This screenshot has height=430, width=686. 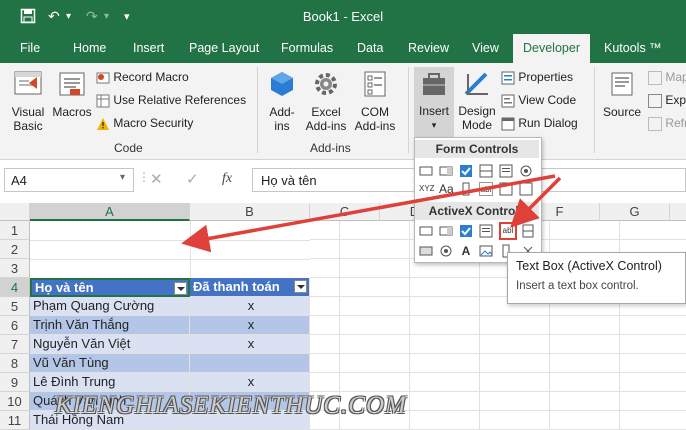 What do you see at coordinates (368, 213) in the screenshot?
I see `arrow-to-cell` at bounding box center [368, 213].